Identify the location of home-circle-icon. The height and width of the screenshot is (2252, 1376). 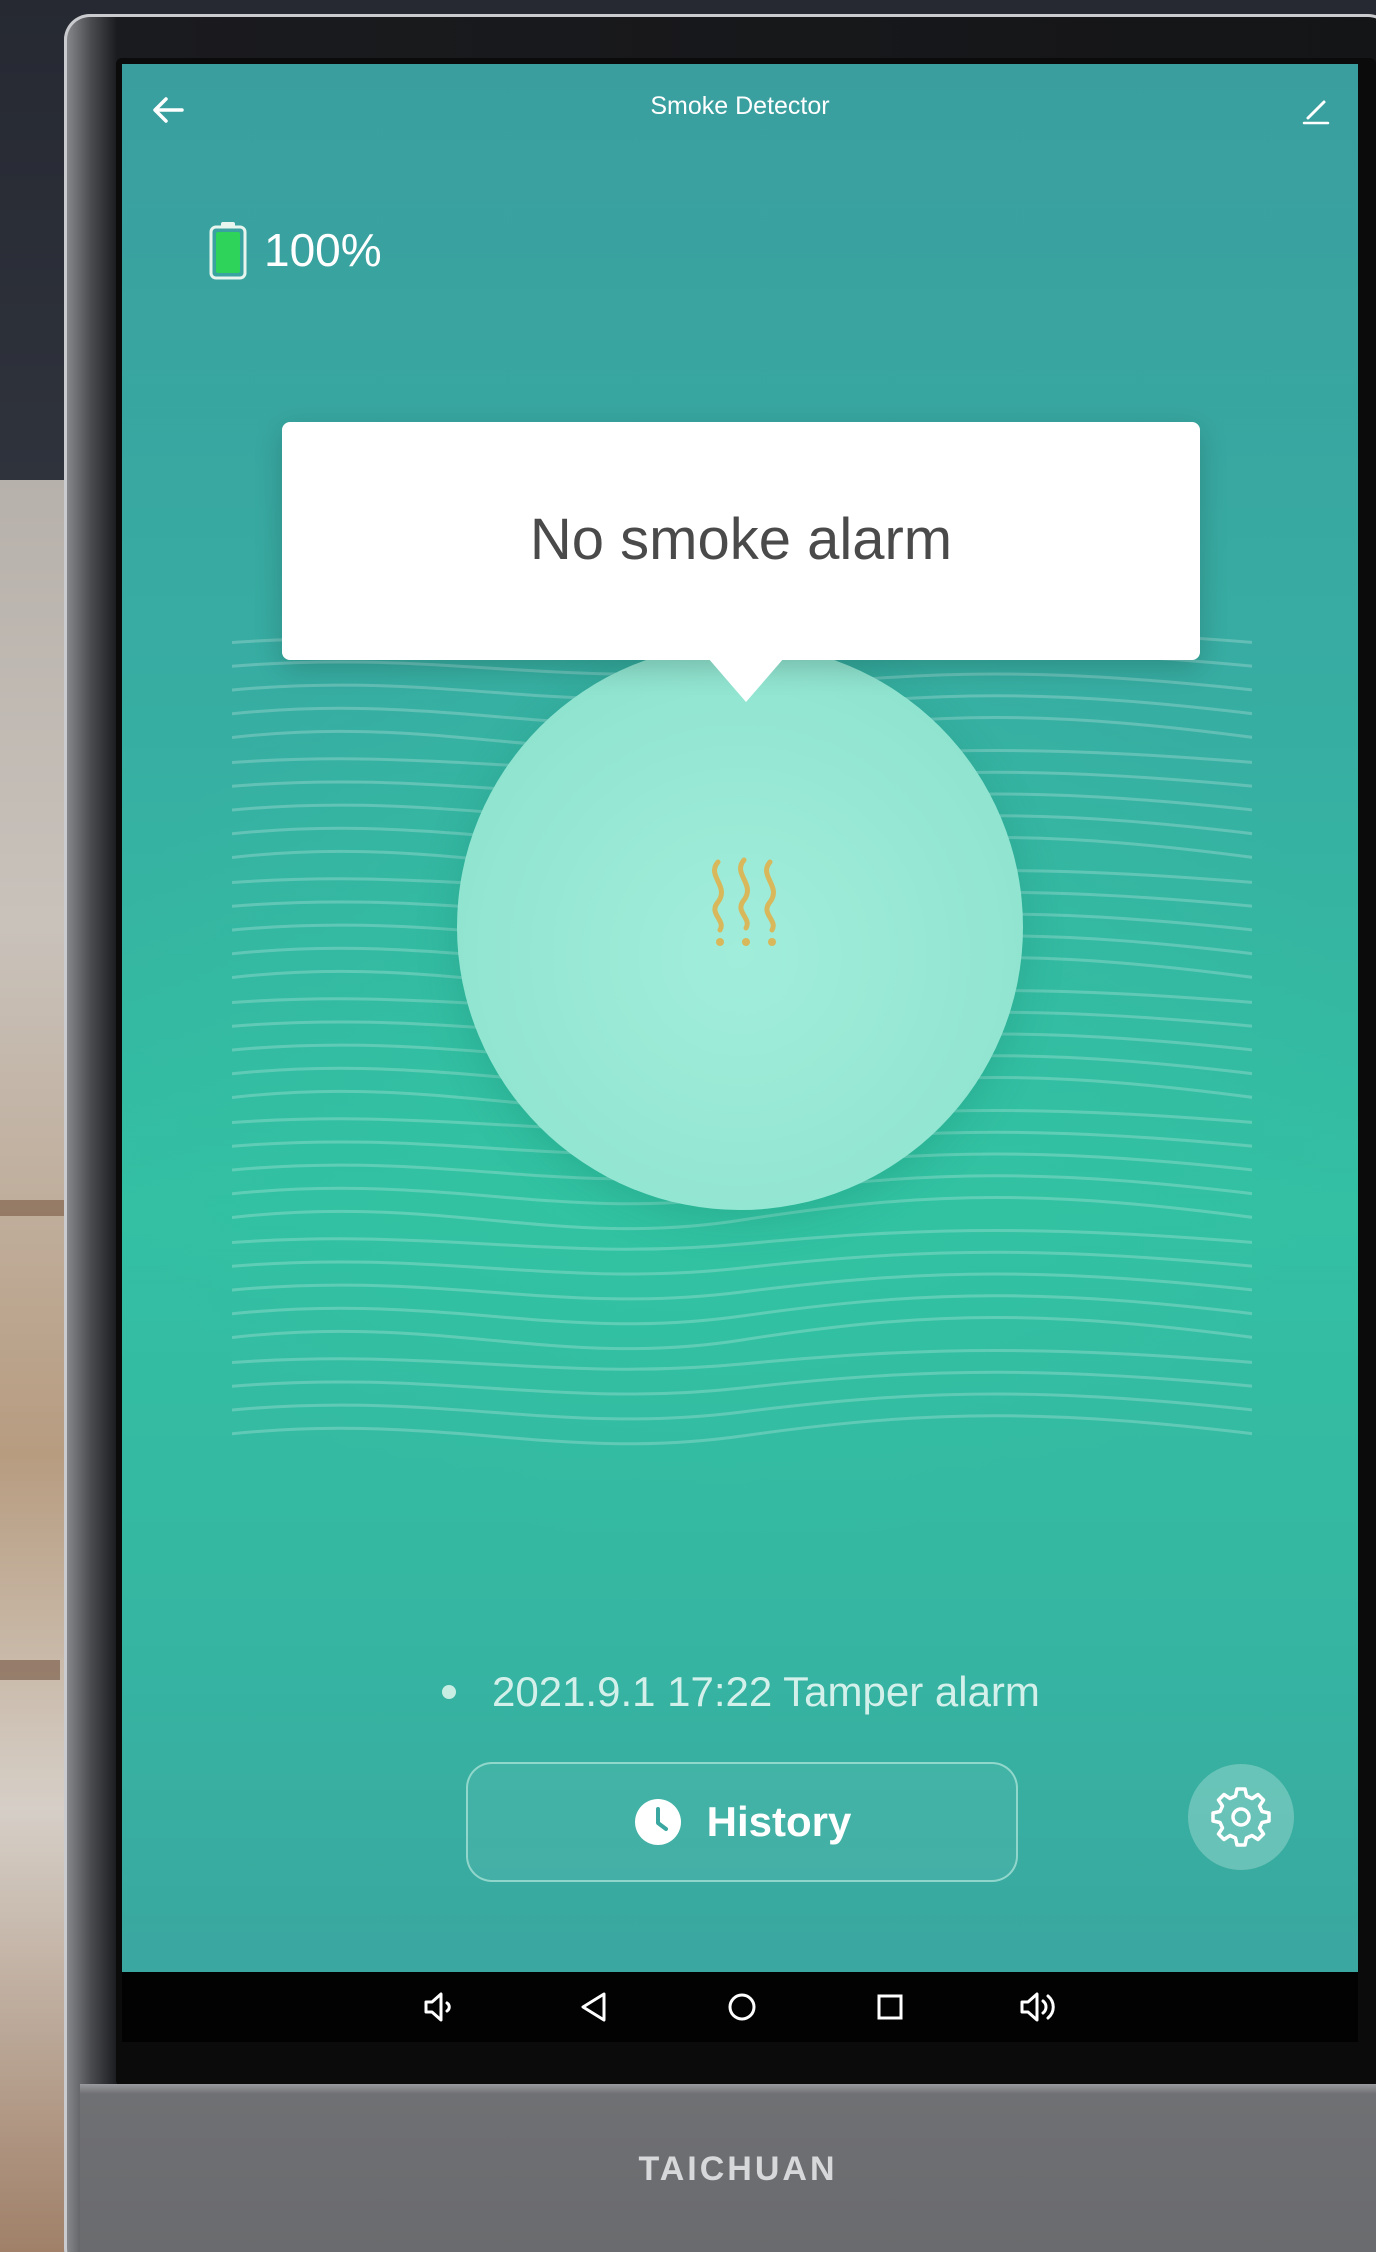
(742, 2007).